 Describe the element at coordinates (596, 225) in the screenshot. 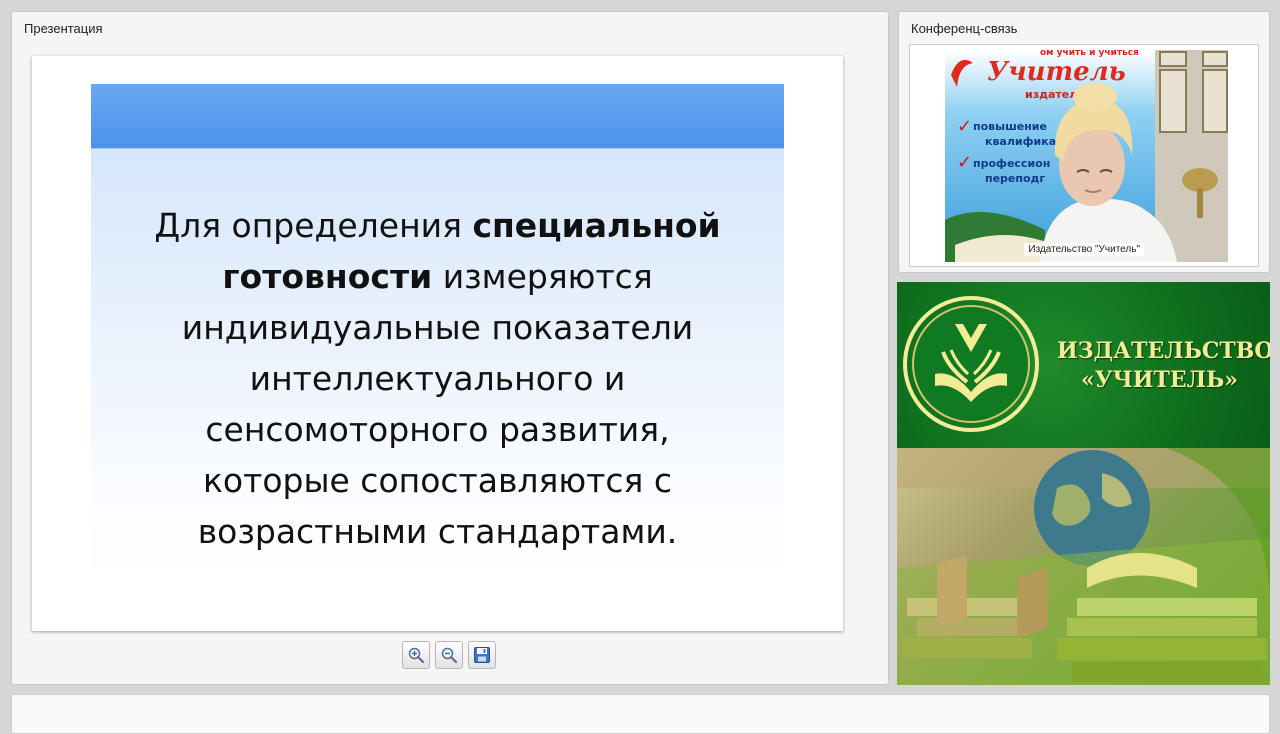

I see `slide-line-1-bold: специальной` at that location.